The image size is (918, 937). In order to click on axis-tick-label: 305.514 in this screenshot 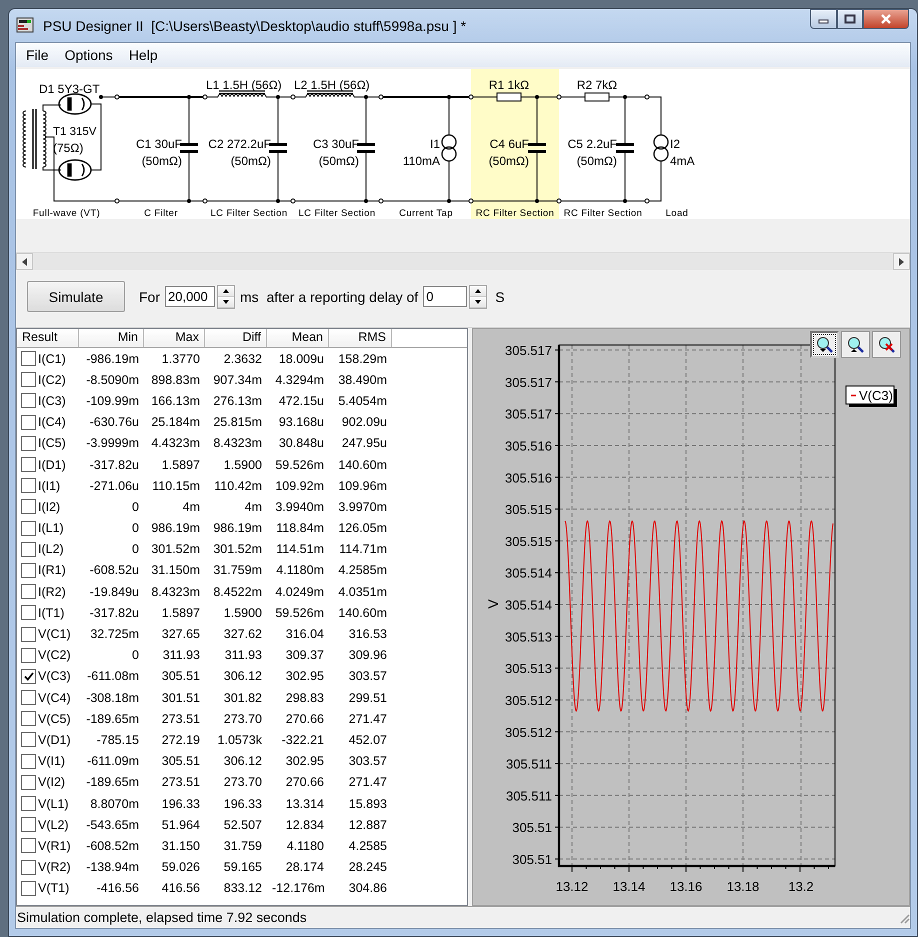, I will do `click(528, 605)`.